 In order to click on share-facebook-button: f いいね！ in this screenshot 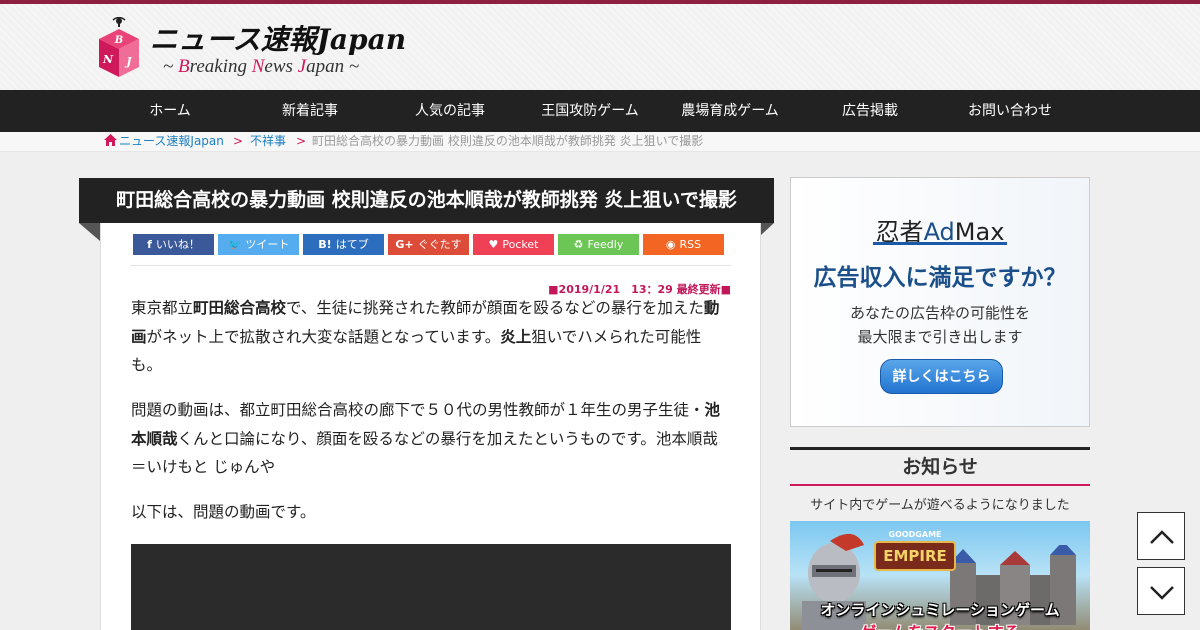, I will do `click(173, 244)`.